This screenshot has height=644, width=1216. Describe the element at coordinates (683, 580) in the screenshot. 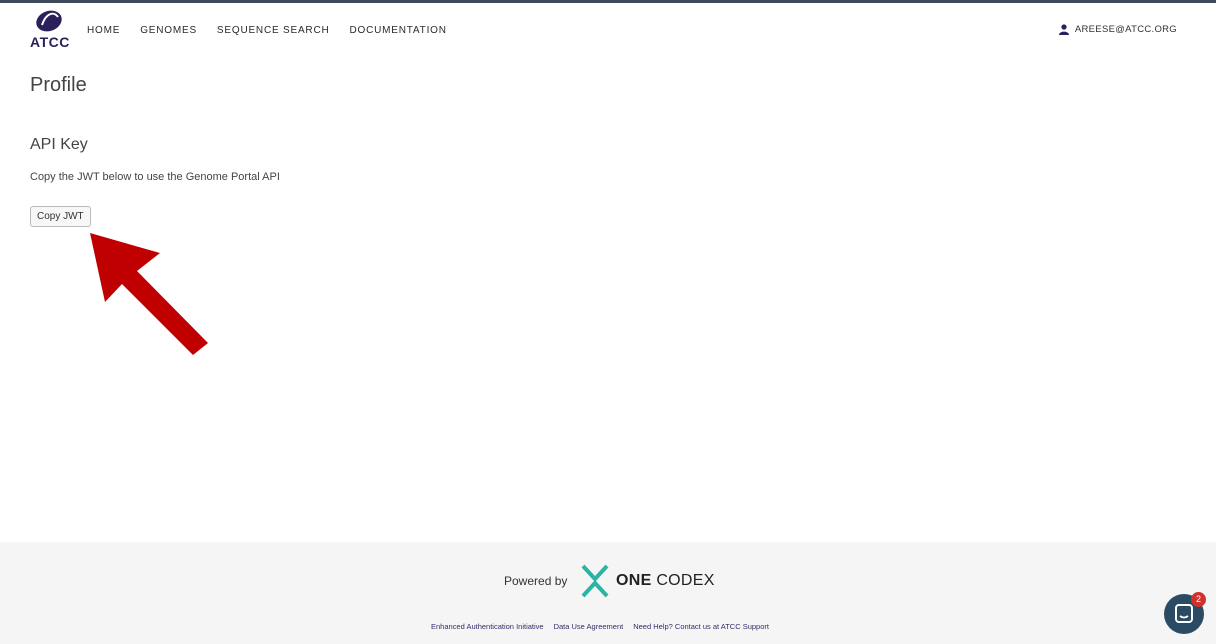

I see `one-codex-rest: CODEX` at that location.